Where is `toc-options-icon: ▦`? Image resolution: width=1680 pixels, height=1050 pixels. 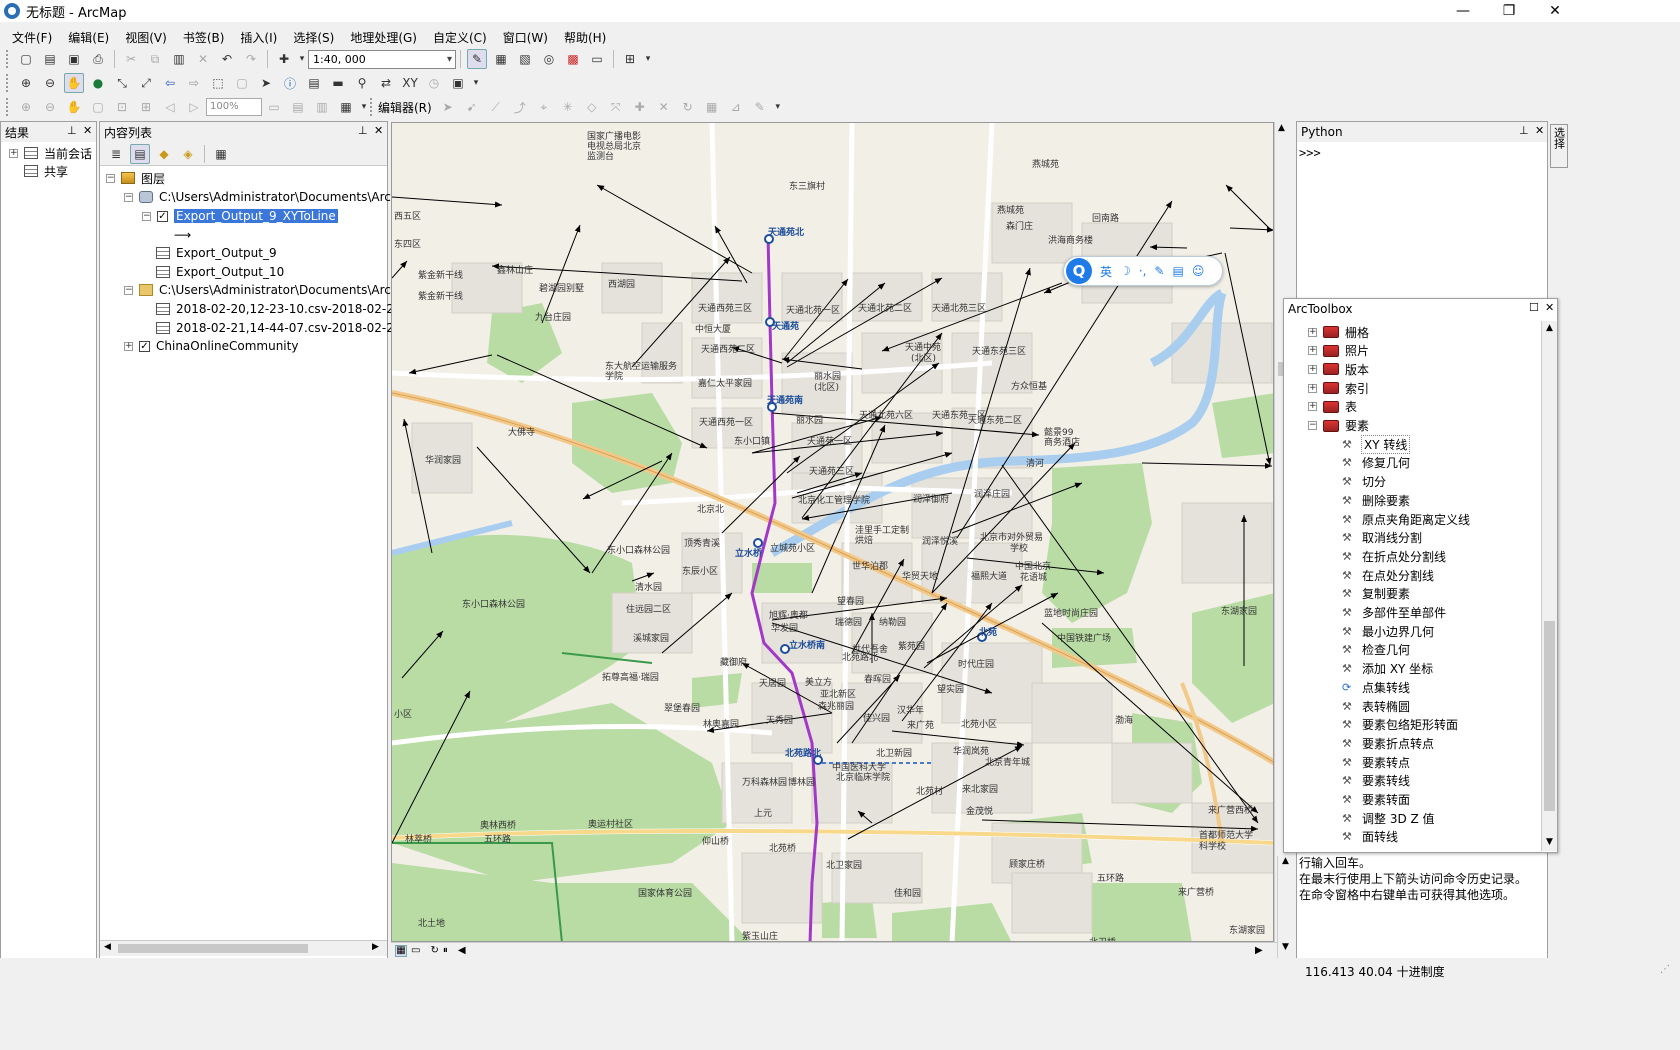
toc-options-icon: ▦ is located at coordinates (221, 154).